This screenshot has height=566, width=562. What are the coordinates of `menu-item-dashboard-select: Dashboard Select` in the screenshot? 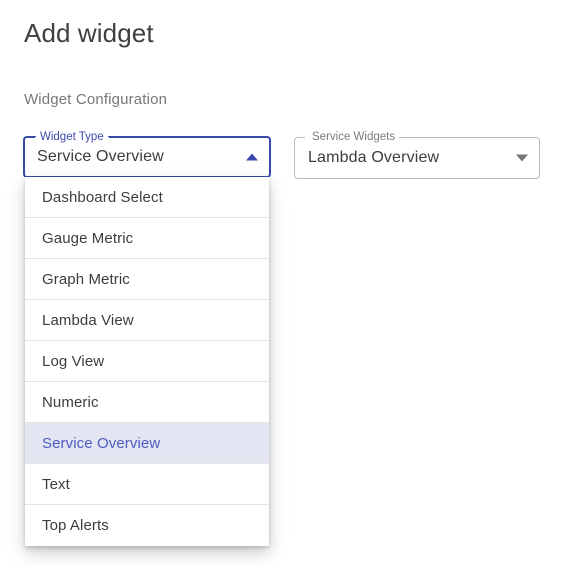 It's located at (147, 197).